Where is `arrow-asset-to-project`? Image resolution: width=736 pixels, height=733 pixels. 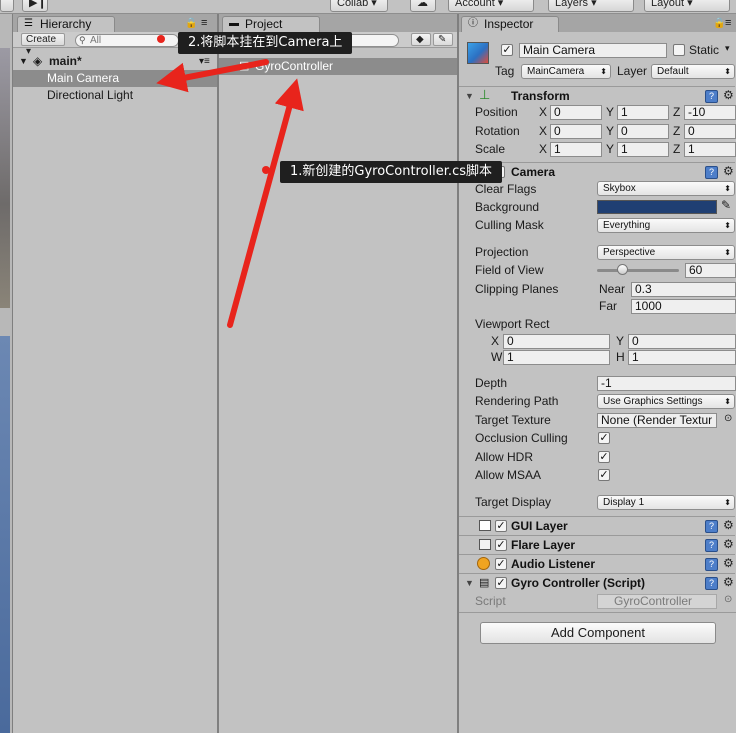 arrow-asset-to-project is located at coordinates (265, 203).